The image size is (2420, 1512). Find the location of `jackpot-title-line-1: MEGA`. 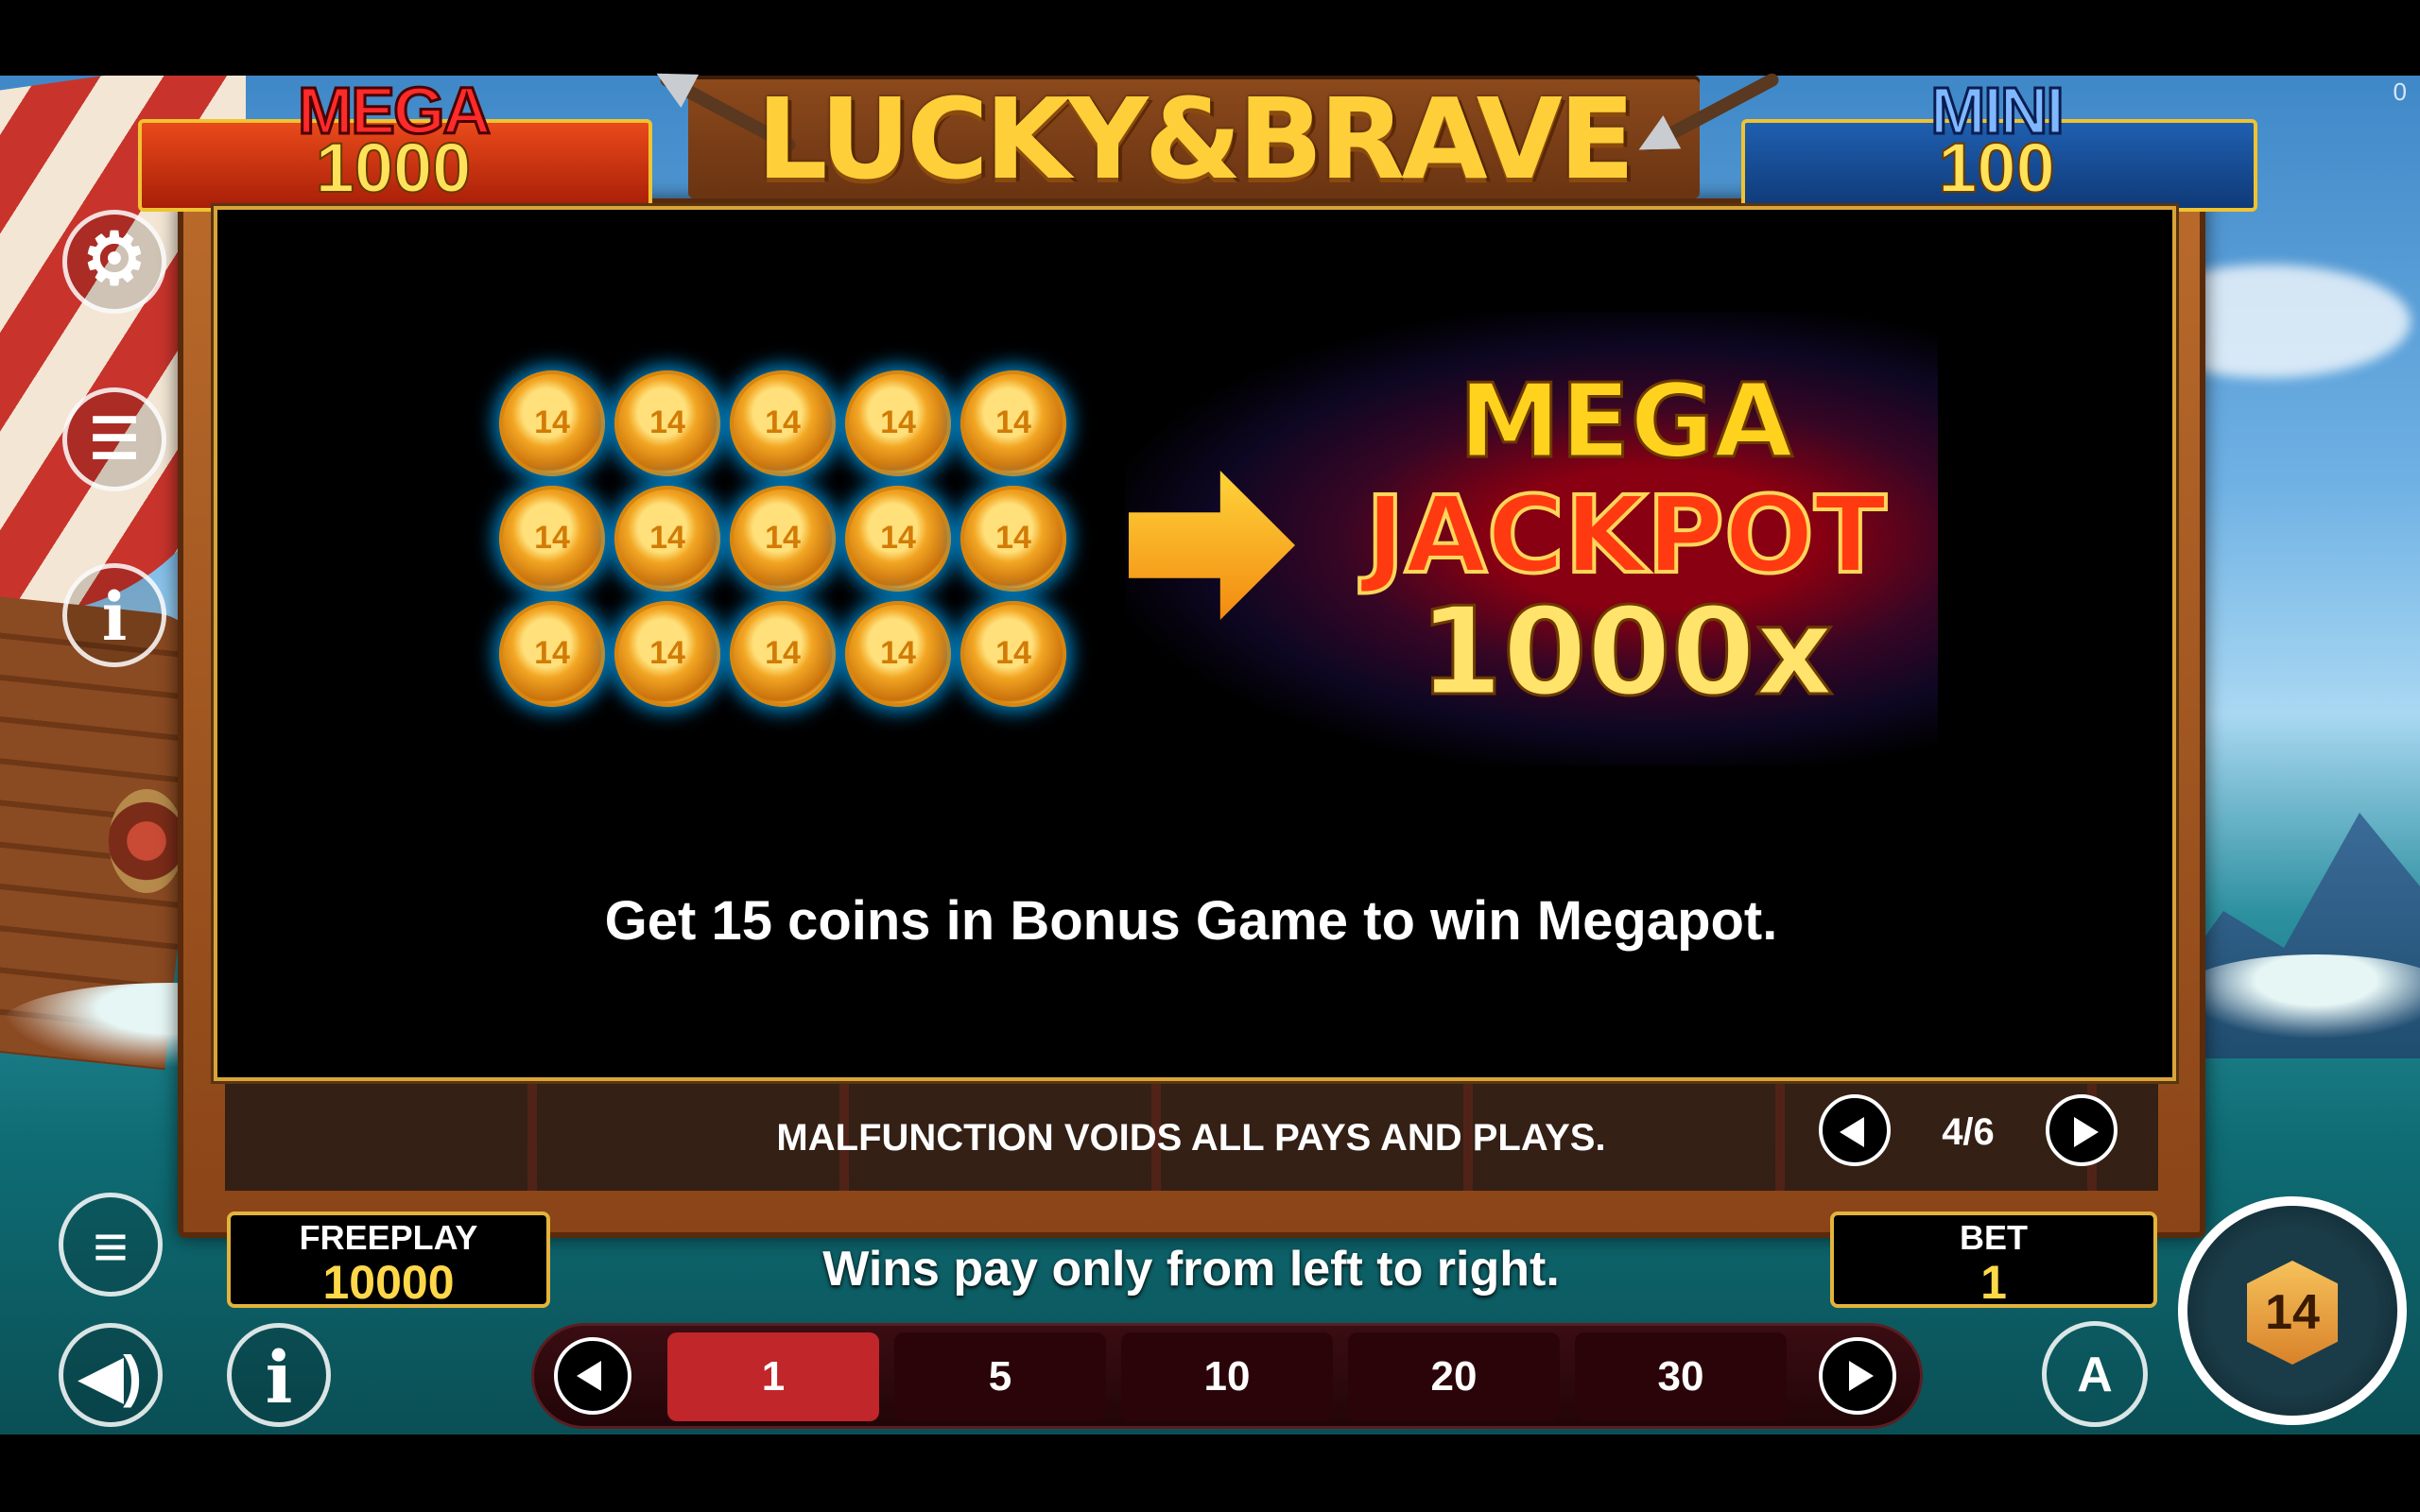

jackpot-title-line-1: MEGA is located at coordinates (1626, 422).